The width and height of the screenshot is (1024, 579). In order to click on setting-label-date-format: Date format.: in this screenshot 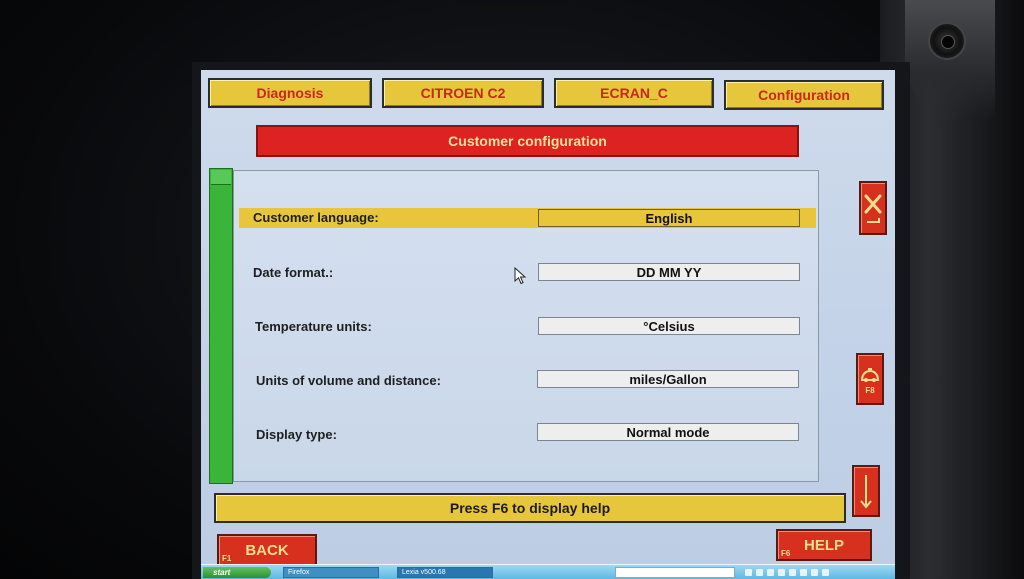, I will do `click(293, 272)`.